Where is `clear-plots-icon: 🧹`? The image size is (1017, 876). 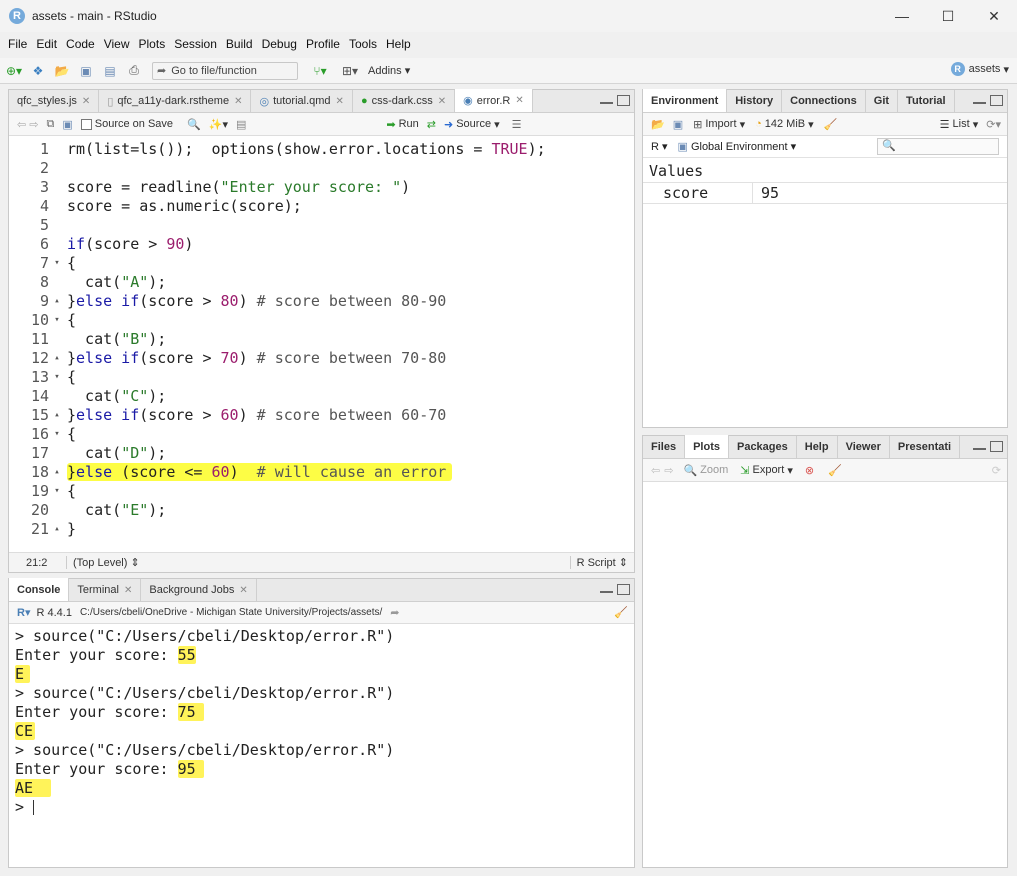
clear-plots-icon: 🧹 is located at coordinates (835, 470).